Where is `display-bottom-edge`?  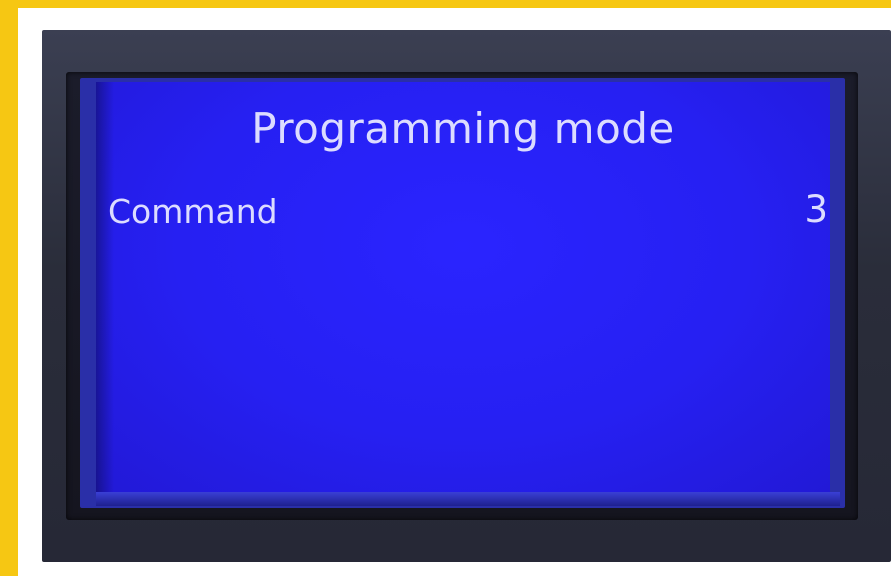 display-bottom-edge is located at coordinates (468, 499).